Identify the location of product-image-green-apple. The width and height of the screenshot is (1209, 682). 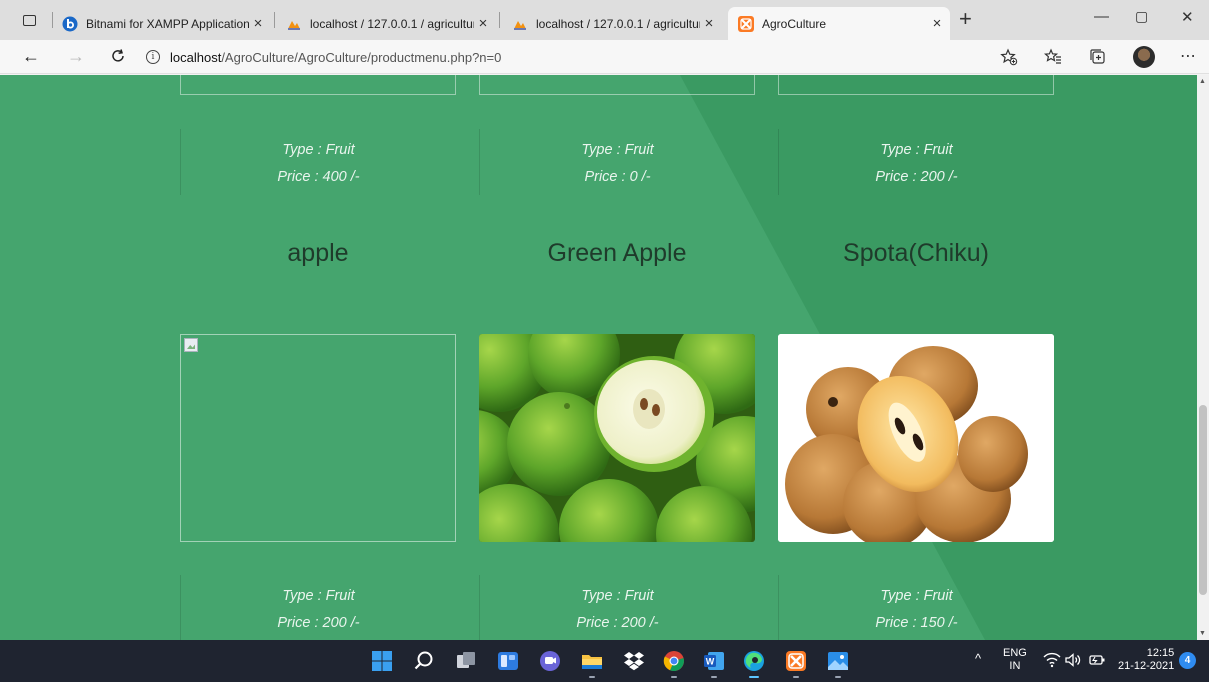
(617, 438).